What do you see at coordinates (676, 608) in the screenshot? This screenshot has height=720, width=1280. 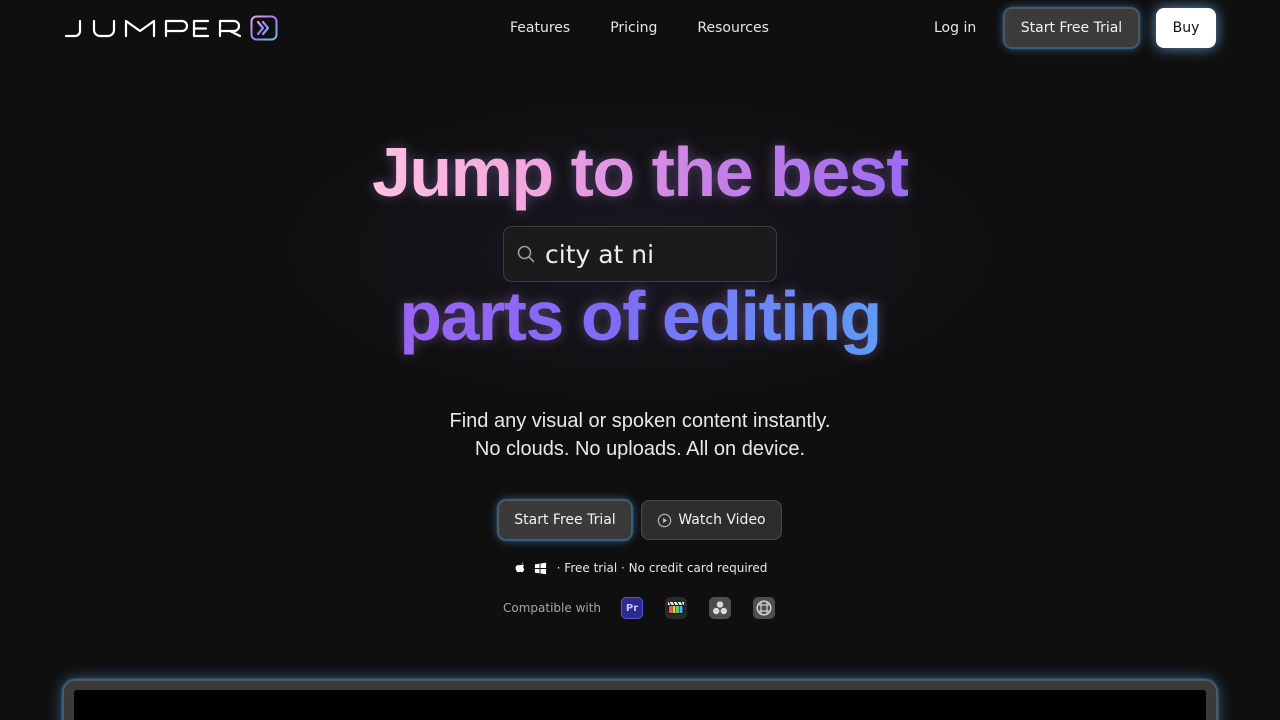 I see `final-cut-pro-icon` at bounding box center [676, 608].